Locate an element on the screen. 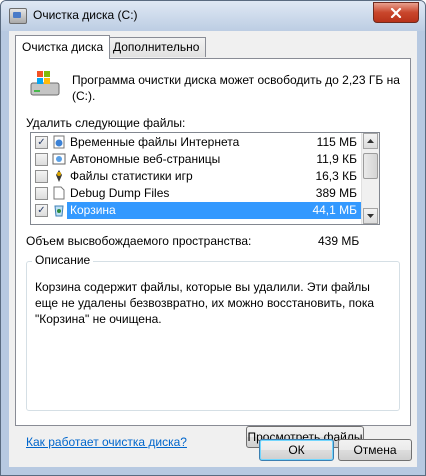 The height and width of the screenshot is (476, 426). disk-cleanup-app-icon is located at coordinates (18, 16).